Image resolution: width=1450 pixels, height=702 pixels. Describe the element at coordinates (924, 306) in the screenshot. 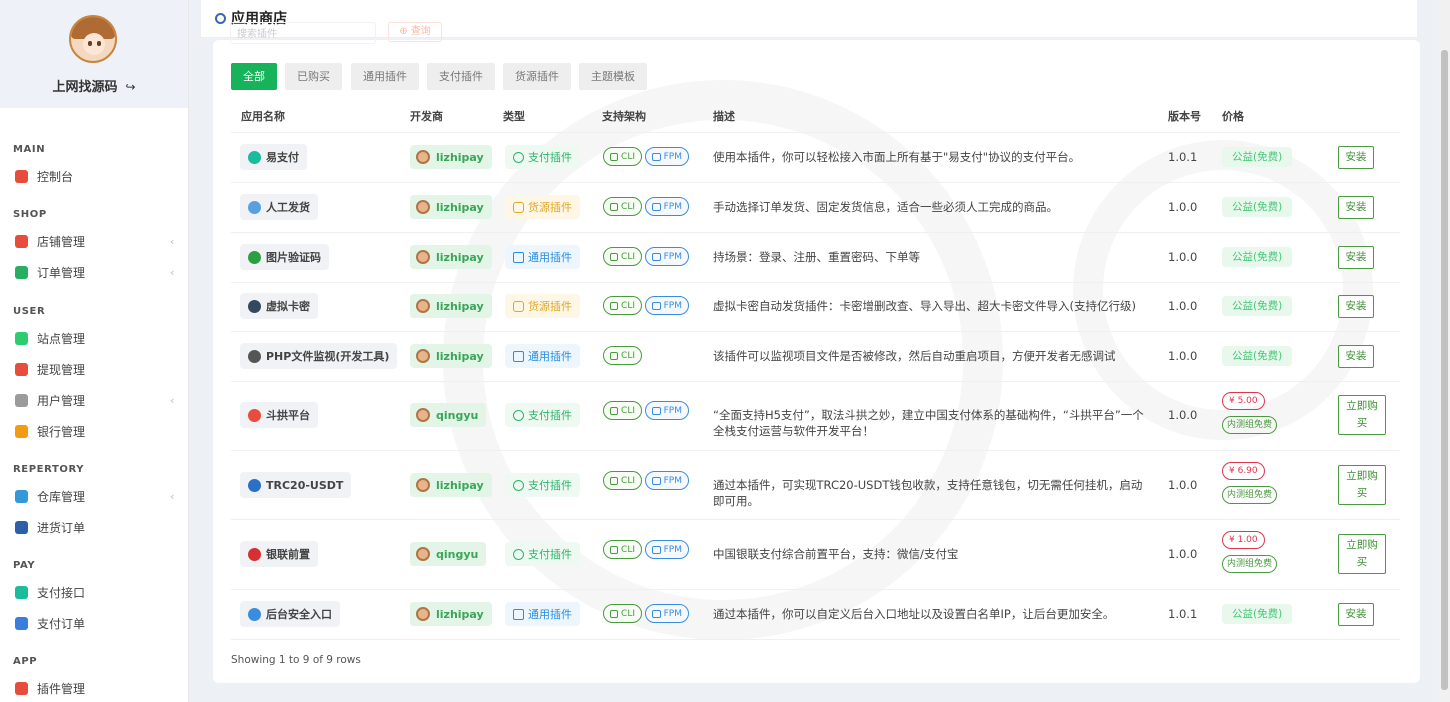

I see `description: 虚拟卡密自动发货插件：卡密增删改查、导入导出、超大卡密文件导入(支持亿行级)` at that location.